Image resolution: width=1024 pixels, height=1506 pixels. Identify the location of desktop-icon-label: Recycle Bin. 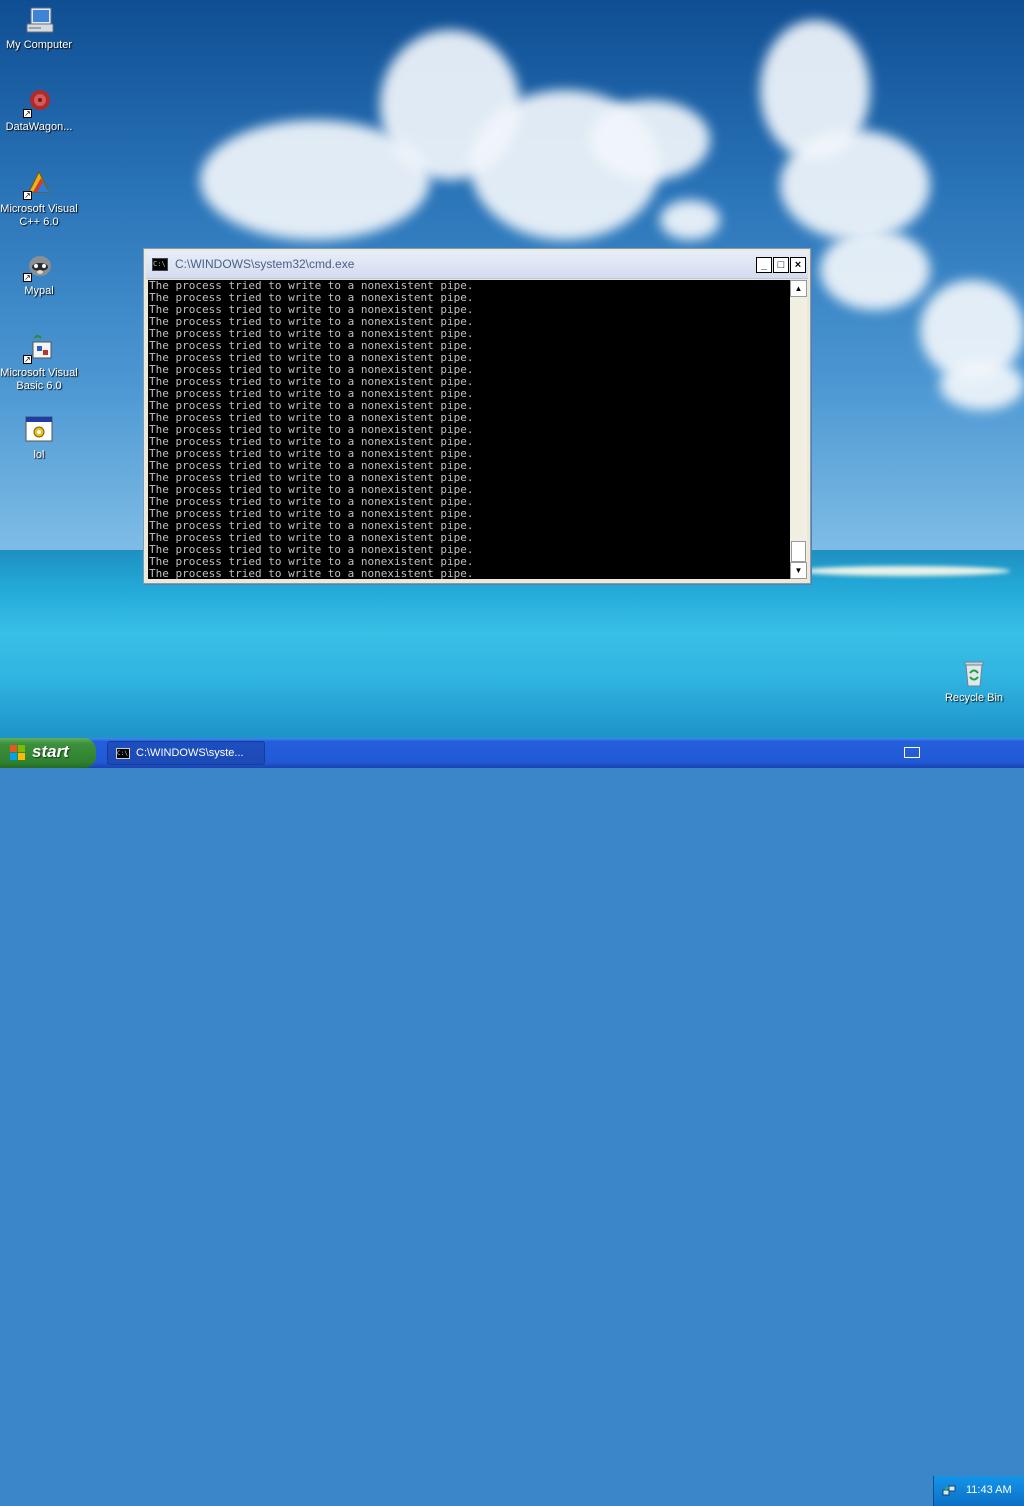
(974, 698).